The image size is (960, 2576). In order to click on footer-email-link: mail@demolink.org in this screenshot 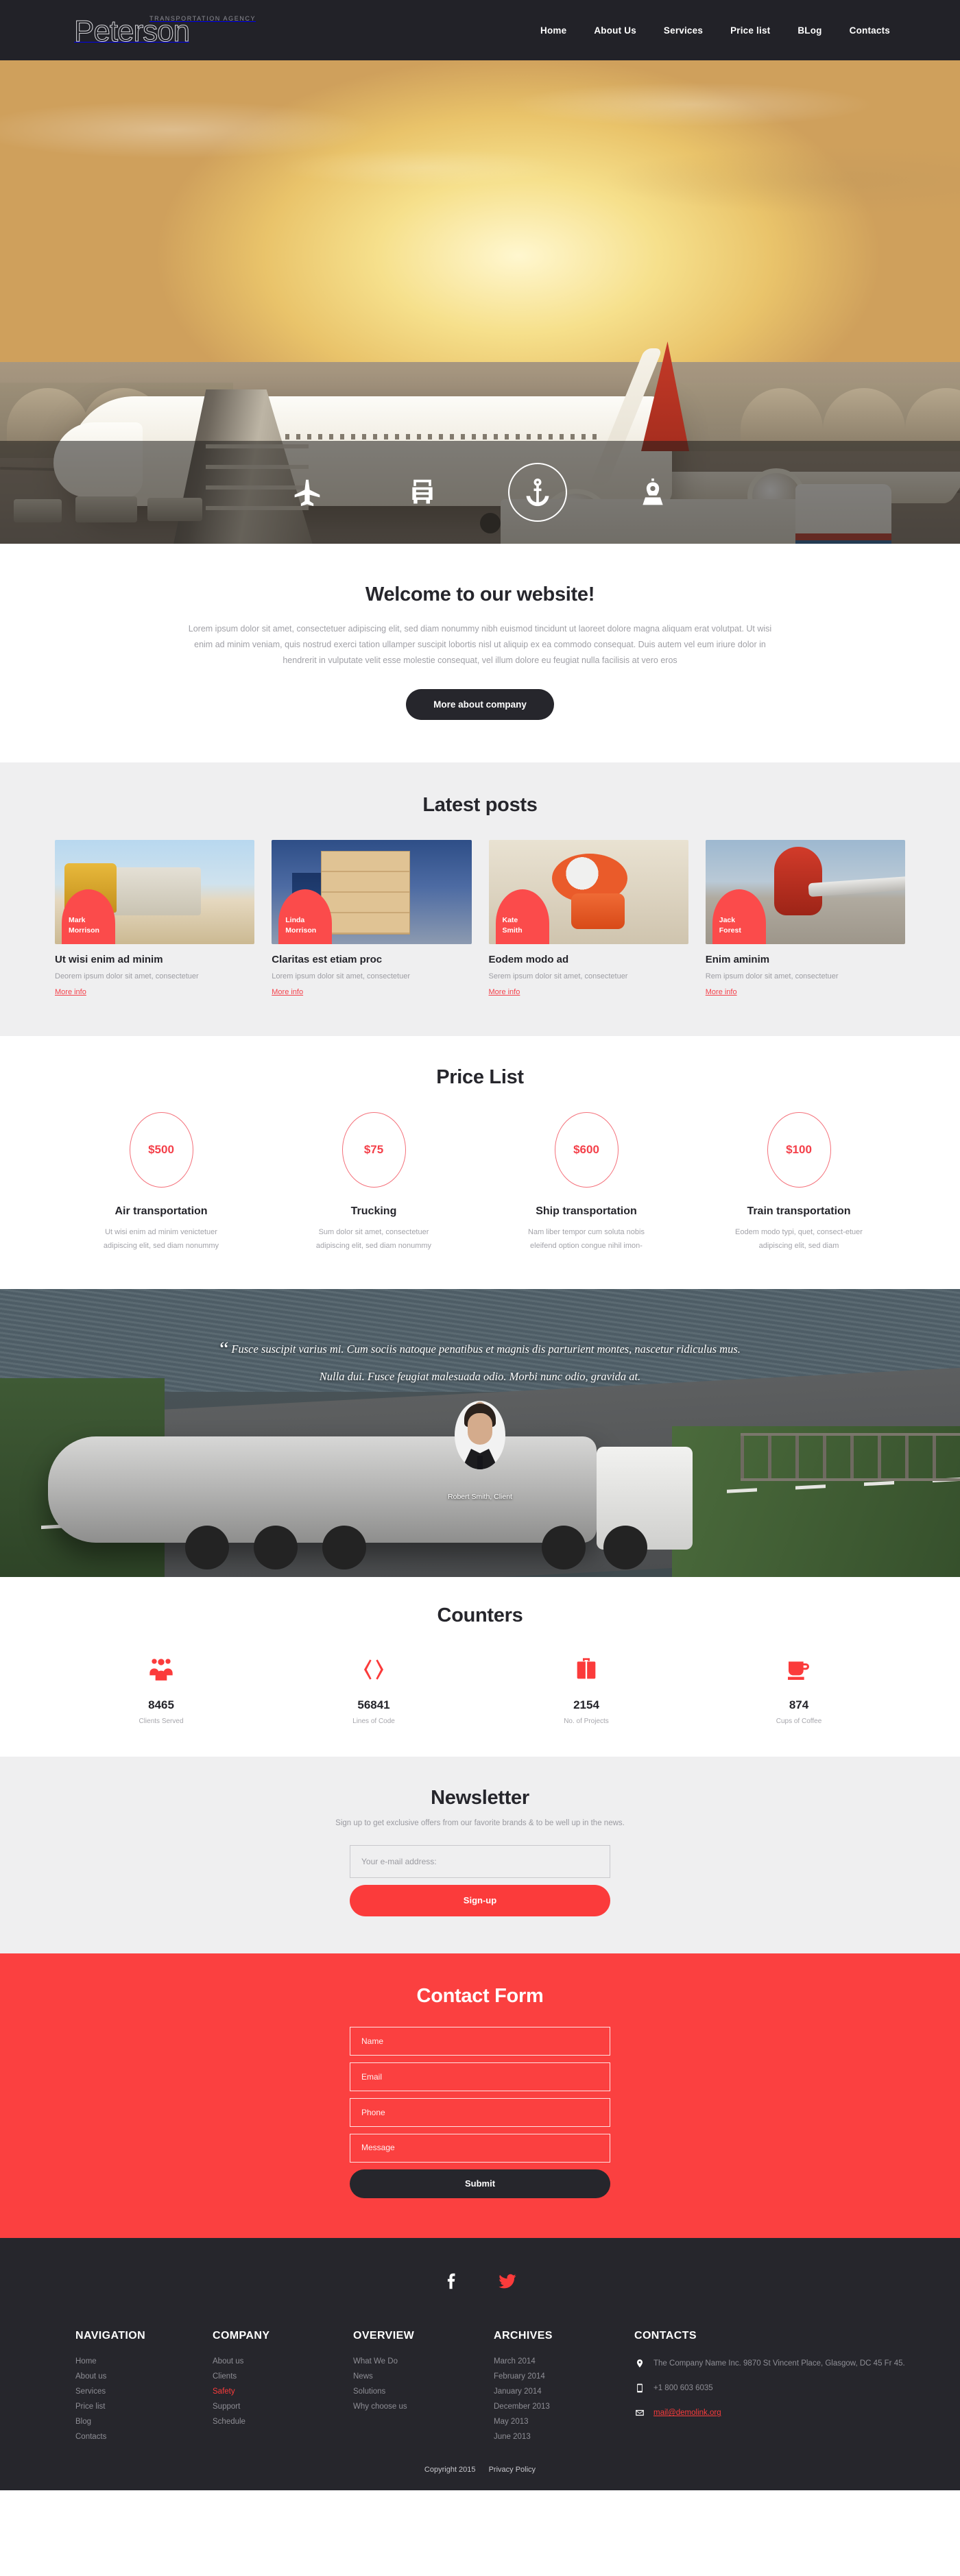, I will do `click(687, 2413)`.